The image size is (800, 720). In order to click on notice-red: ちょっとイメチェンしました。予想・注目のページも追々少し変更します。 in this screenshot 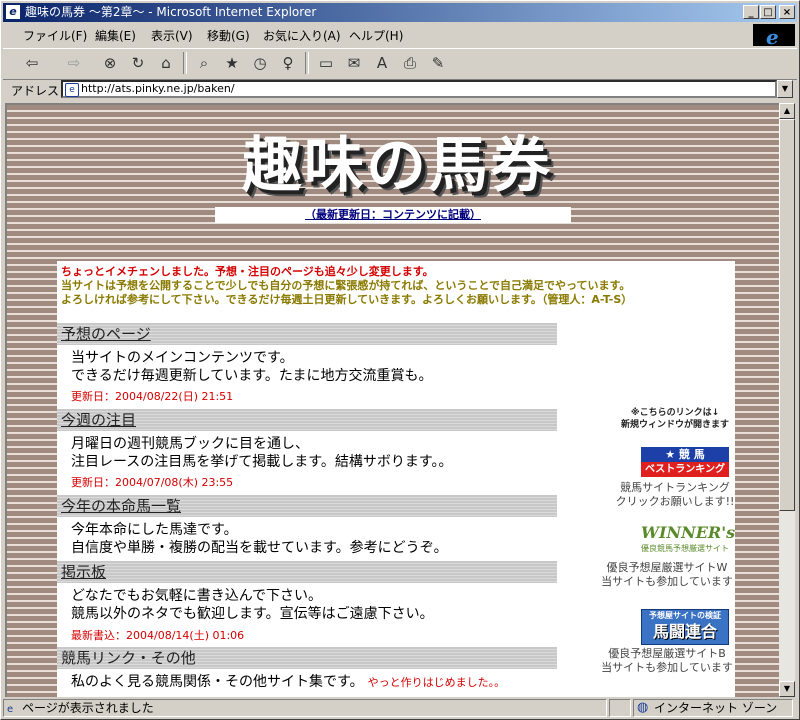, I will do `click(247, 271)`.